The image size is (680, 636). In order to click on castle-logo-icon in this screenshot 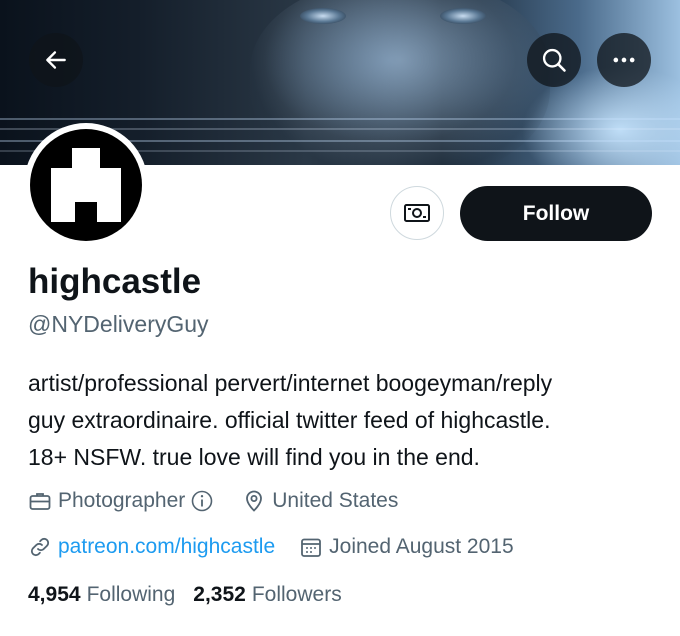, I will do `click(86, 185)`.